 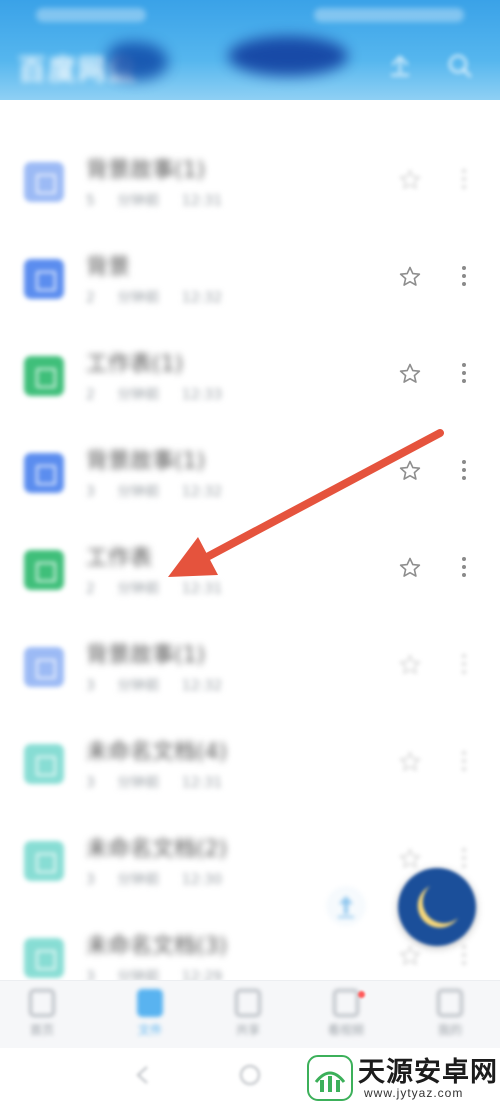 I want to click on file-row: 工作表 2 分钟前 12:31, so click(x=250, y=566).